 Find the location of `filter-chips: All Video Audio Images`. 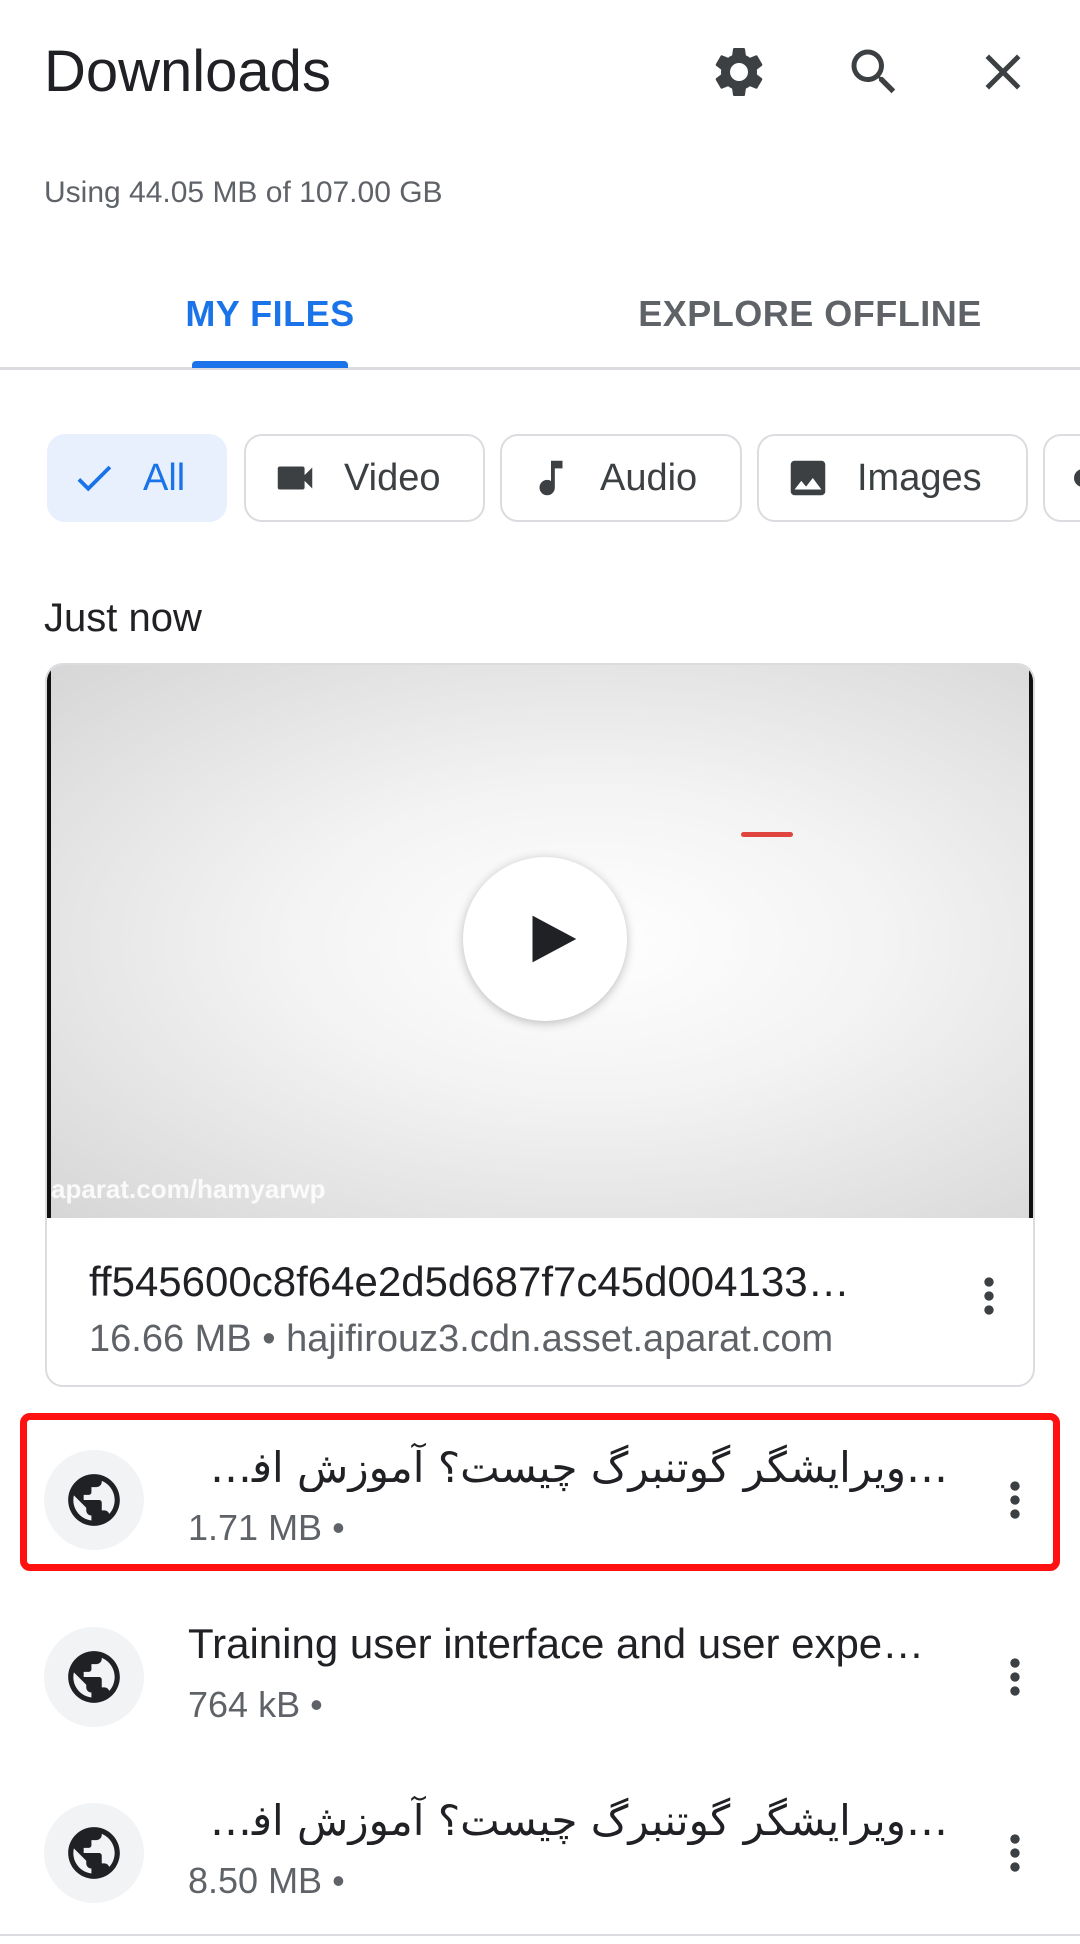

filter-chips: All Video Audio Images is located at coordinates (540, 479).